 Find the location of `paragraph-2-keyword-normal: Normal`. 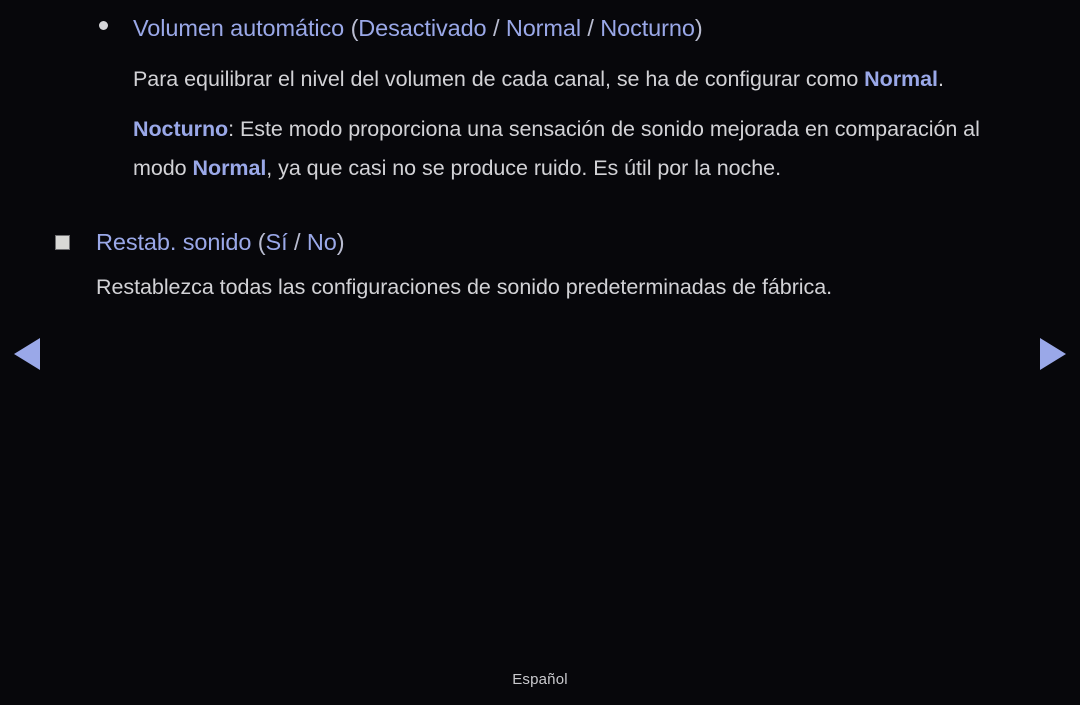

paragraph-2-keyword-normal: Normal is located at coordinates (229, 168).